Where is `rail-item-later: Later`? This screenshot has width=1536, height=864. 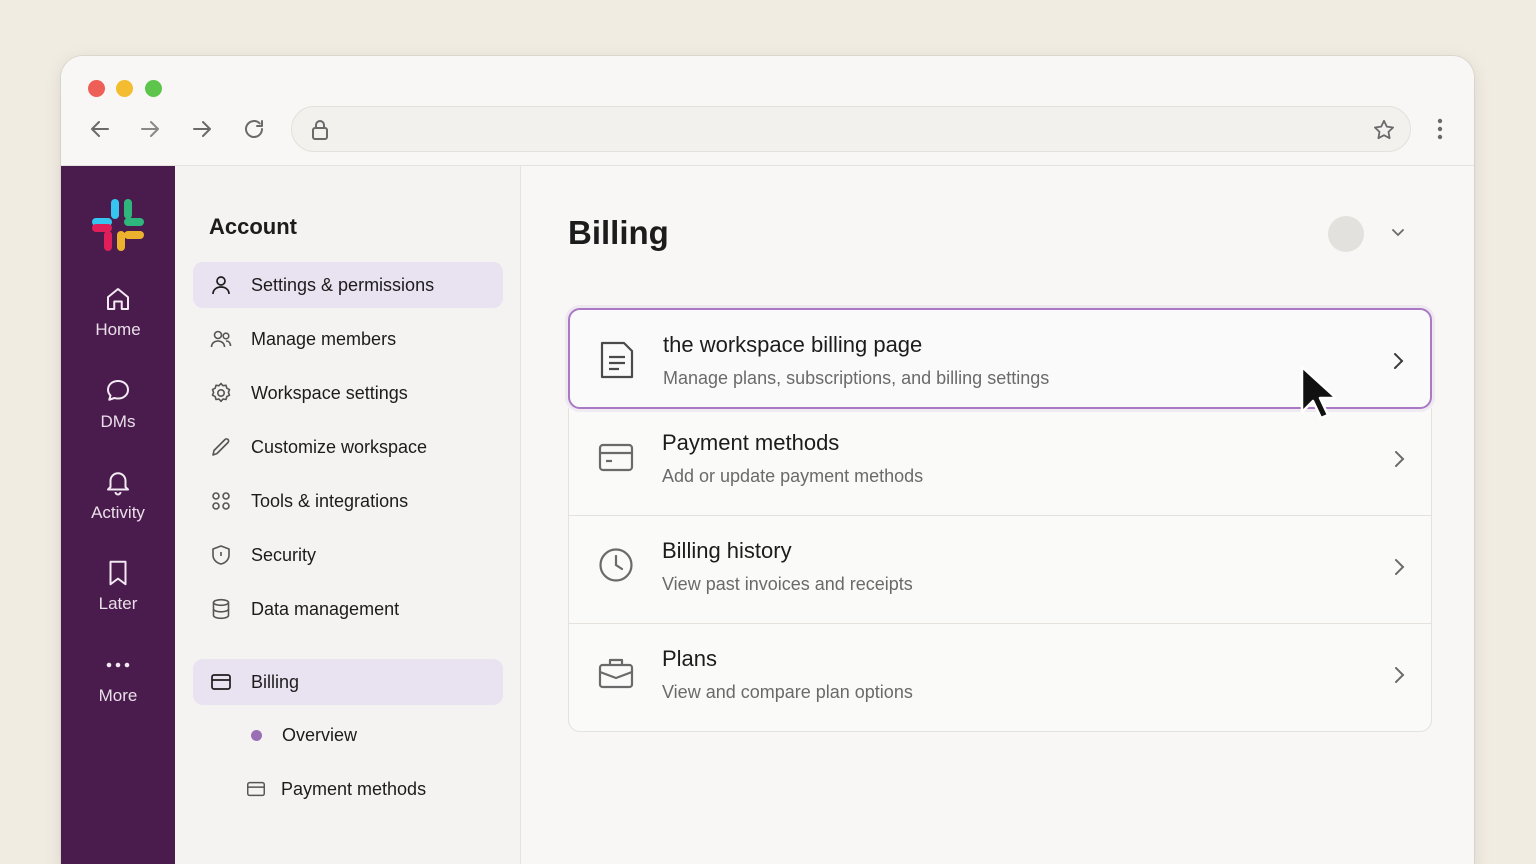 rail-item-later: Later is located at coordinates (118, 586).